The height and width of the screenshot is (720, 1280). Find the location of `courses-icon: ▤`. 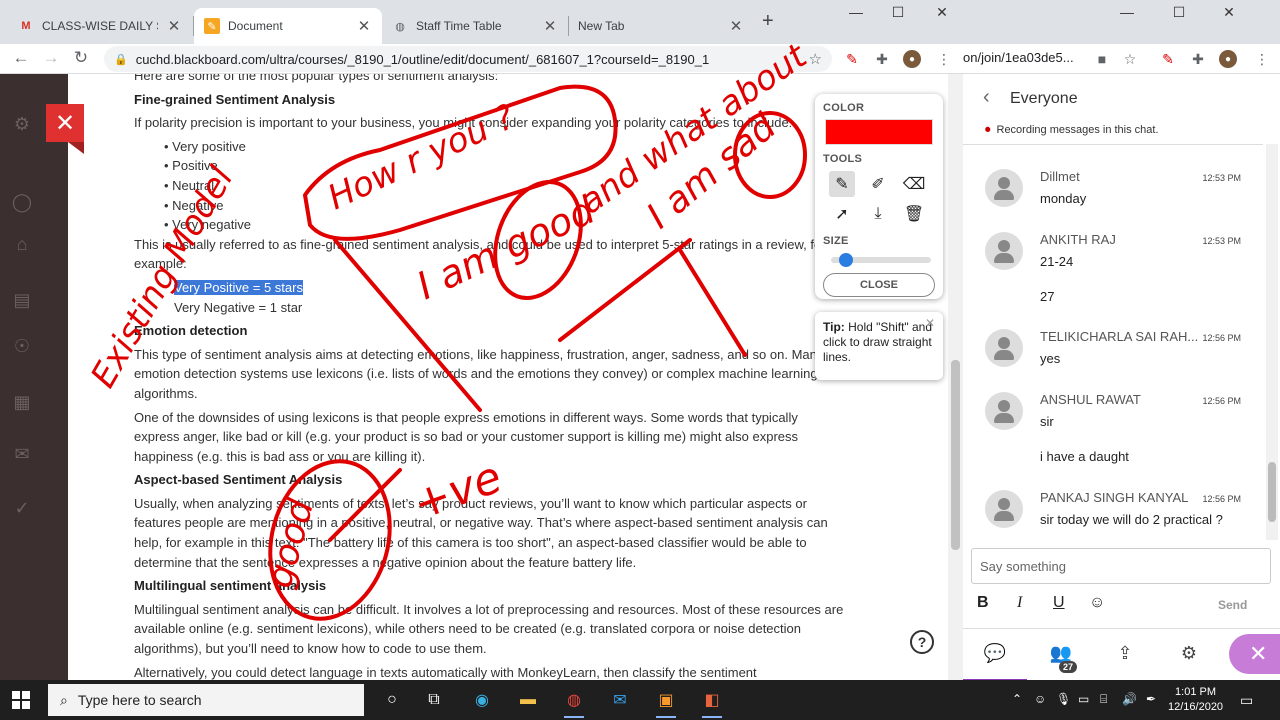

courses-icon: ▤ is located at coordinates (22, 302).